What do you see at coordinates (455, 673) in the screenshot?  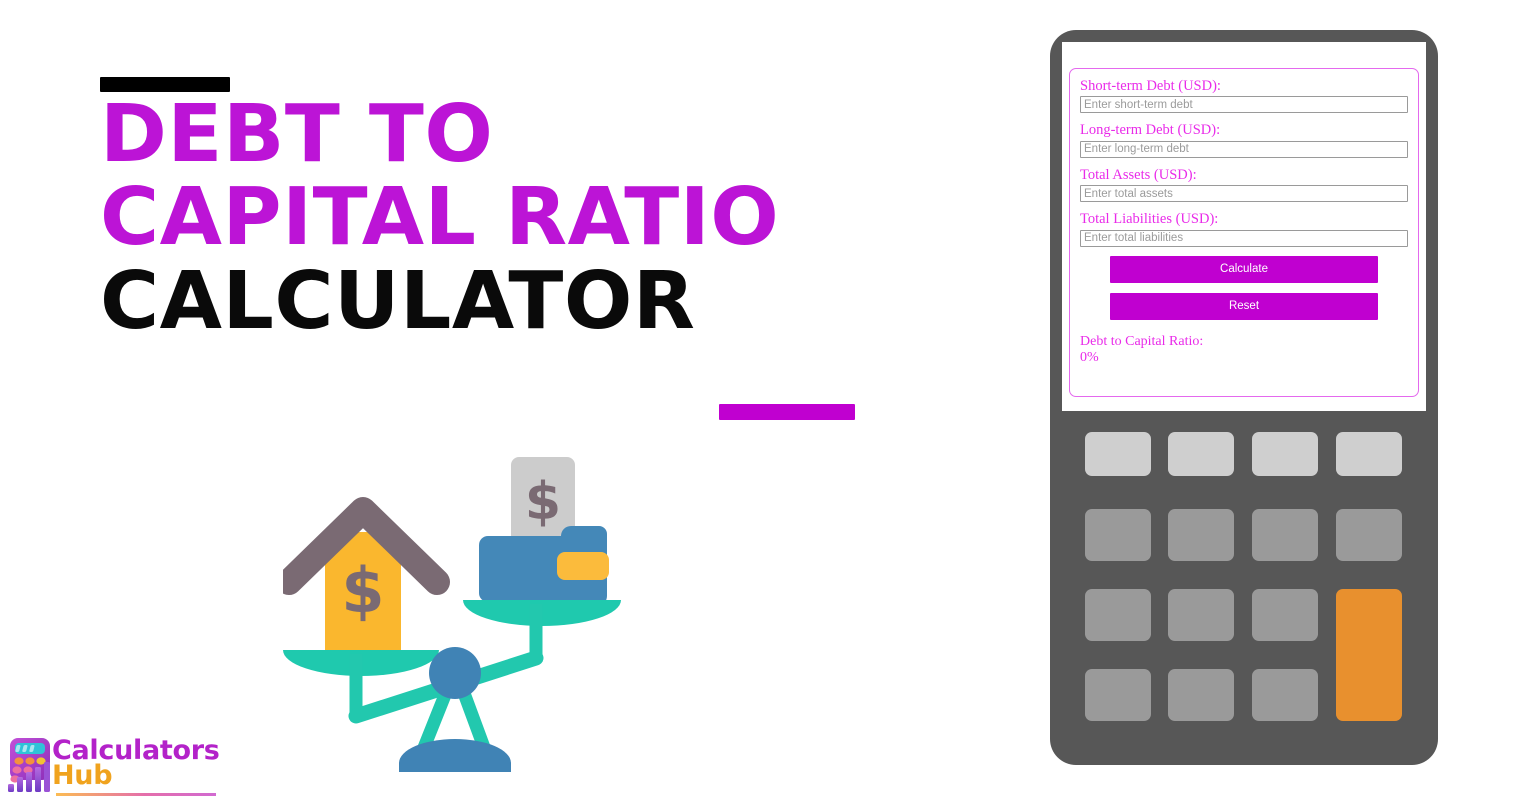 I see `scale-pivot` at bounding box center [455, 673].